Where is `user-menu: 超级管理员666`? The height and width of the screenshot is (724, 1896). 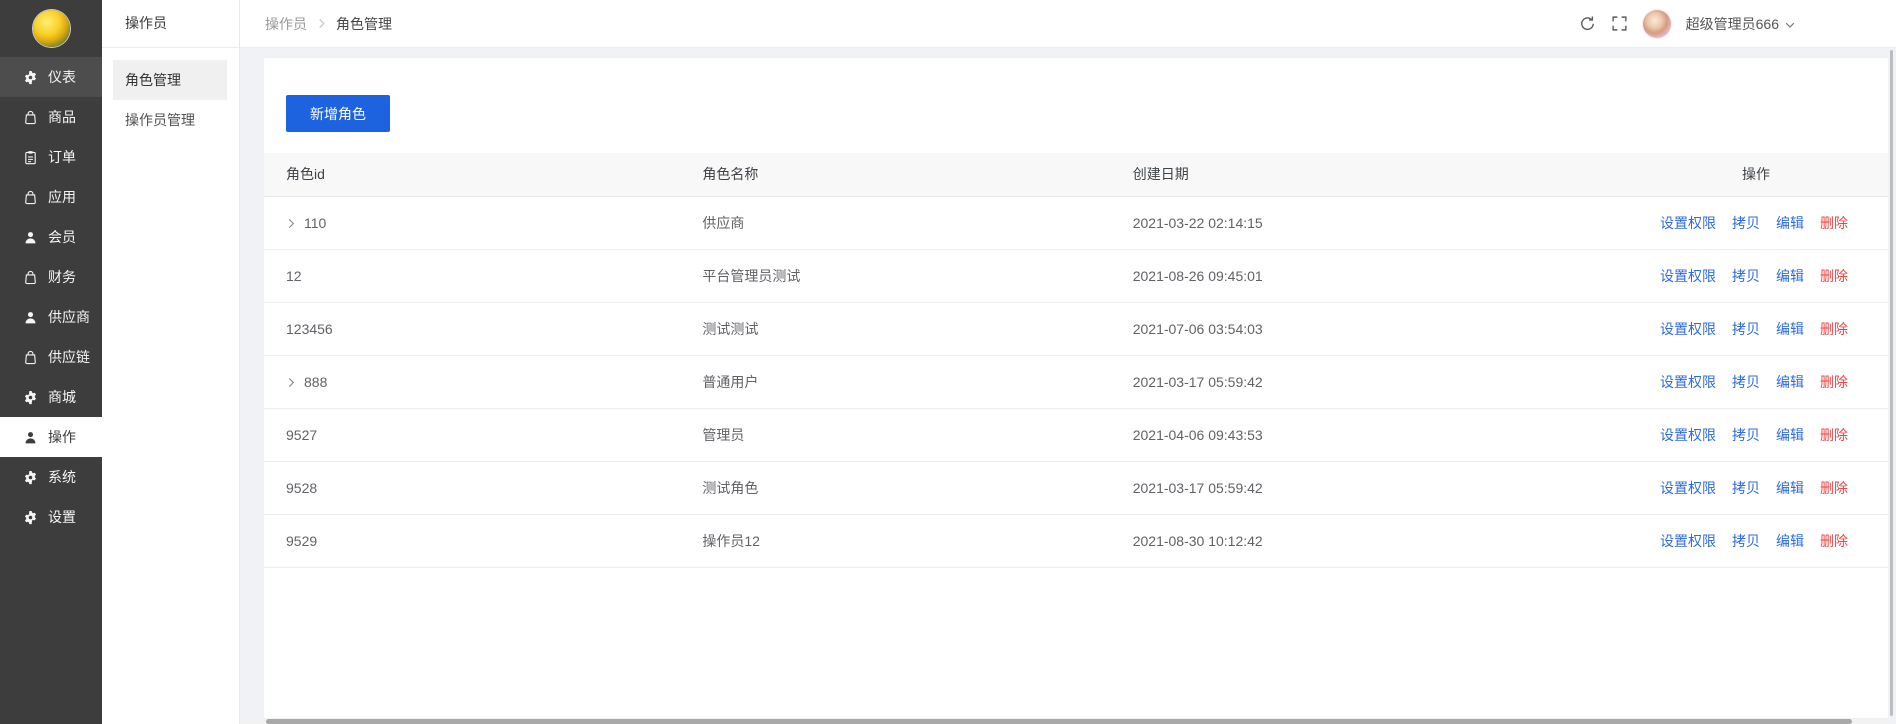
user-menu: 超级管理员666 is located at coordinates (1741, 24).